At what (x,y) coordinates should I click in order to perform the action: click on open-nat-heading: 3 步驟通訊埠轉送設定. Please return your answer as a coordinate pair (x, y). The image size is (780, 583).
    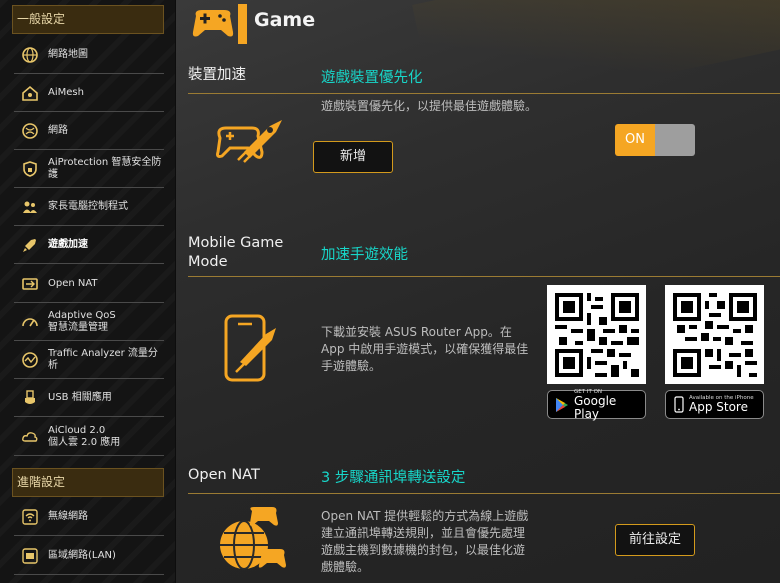
    Looking at the image, I should click on (393, 478).